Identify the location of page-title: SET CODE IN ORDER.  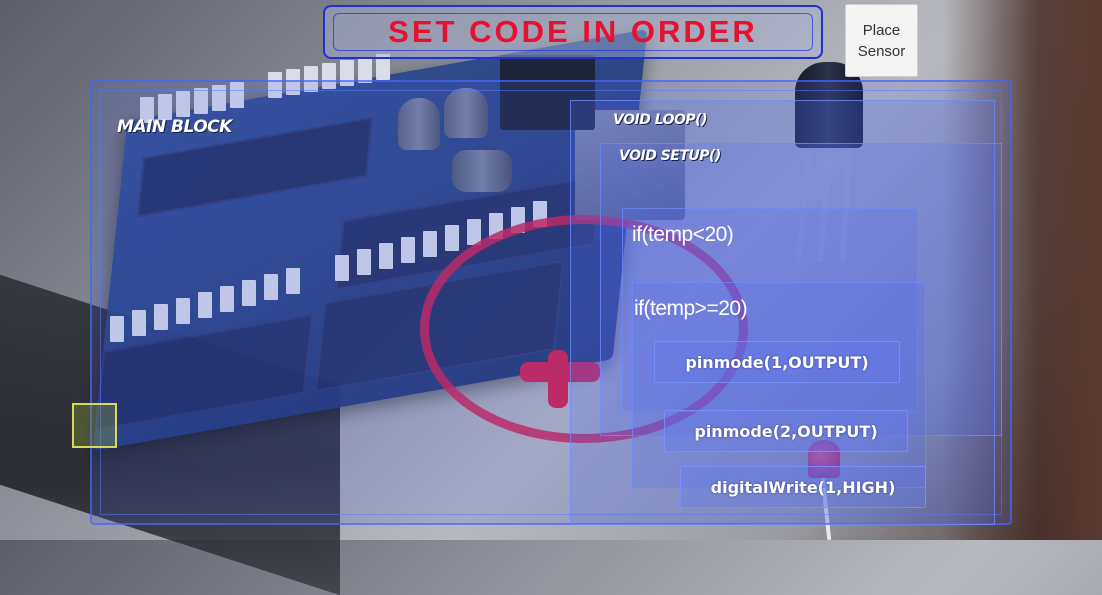
(573, 31).